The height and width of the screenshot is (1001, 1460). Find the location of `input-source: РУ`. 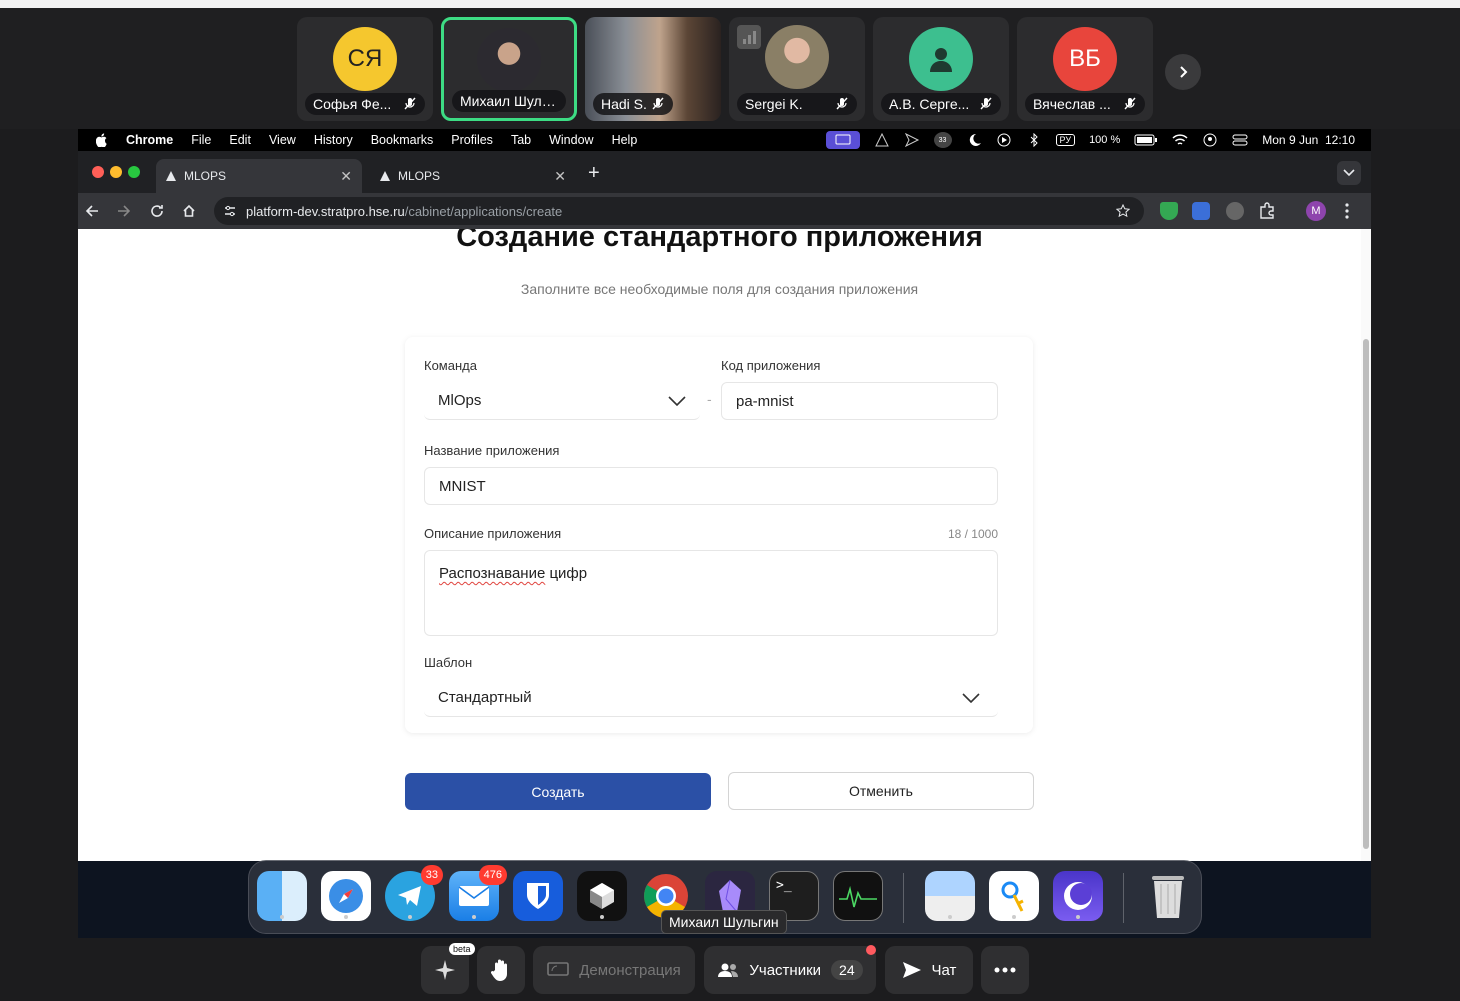

input-source: РУ is located at coordinates (1065, 140).